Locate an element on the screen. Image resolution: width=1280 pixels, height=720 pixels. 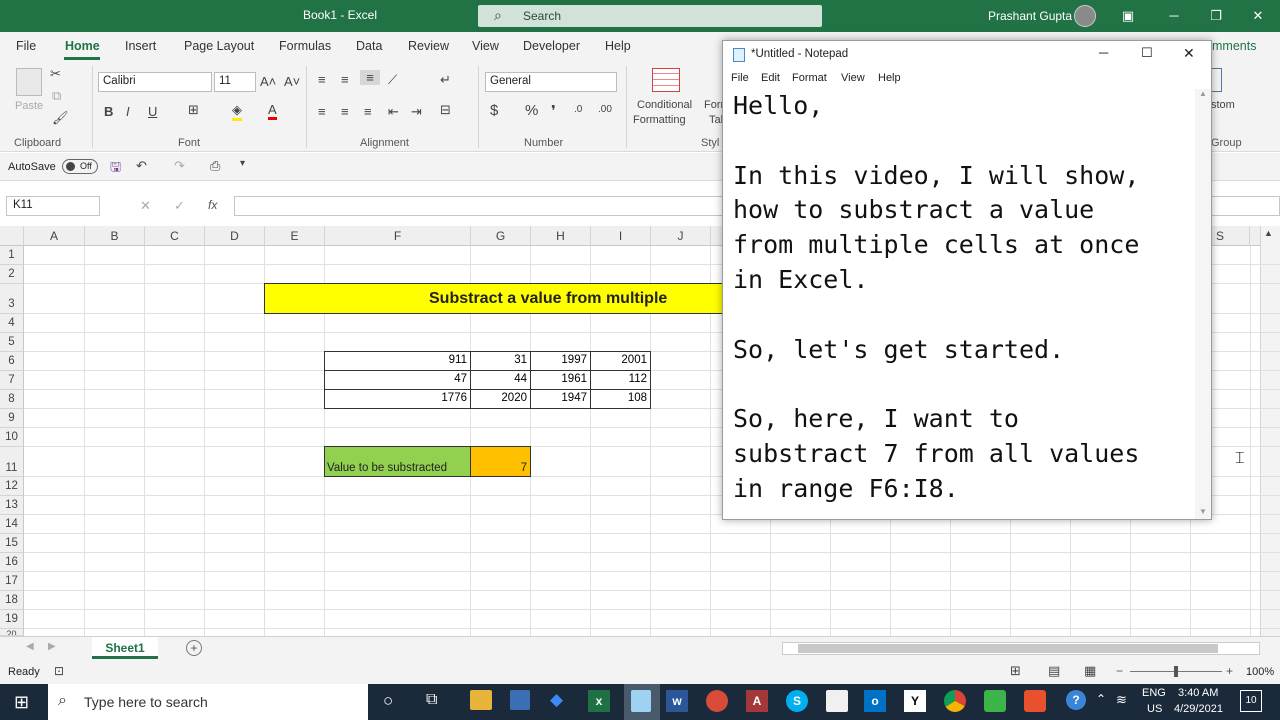
table-cell: 2001 is located at coordinates (620, 360).